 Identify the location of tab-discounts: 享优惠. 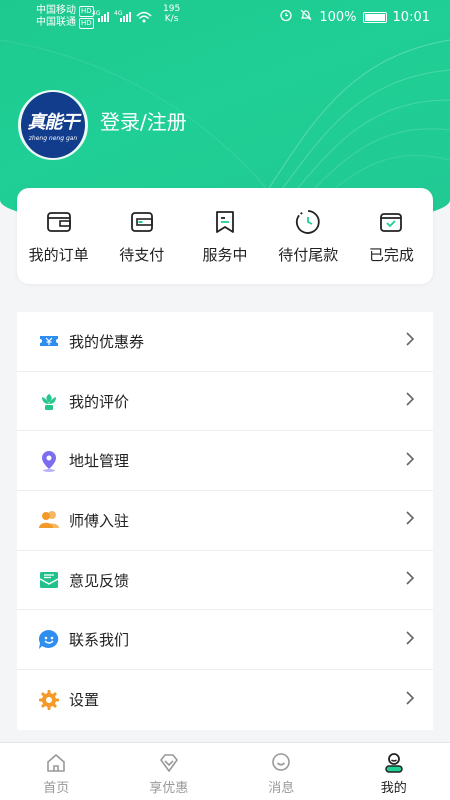
(169, 771).